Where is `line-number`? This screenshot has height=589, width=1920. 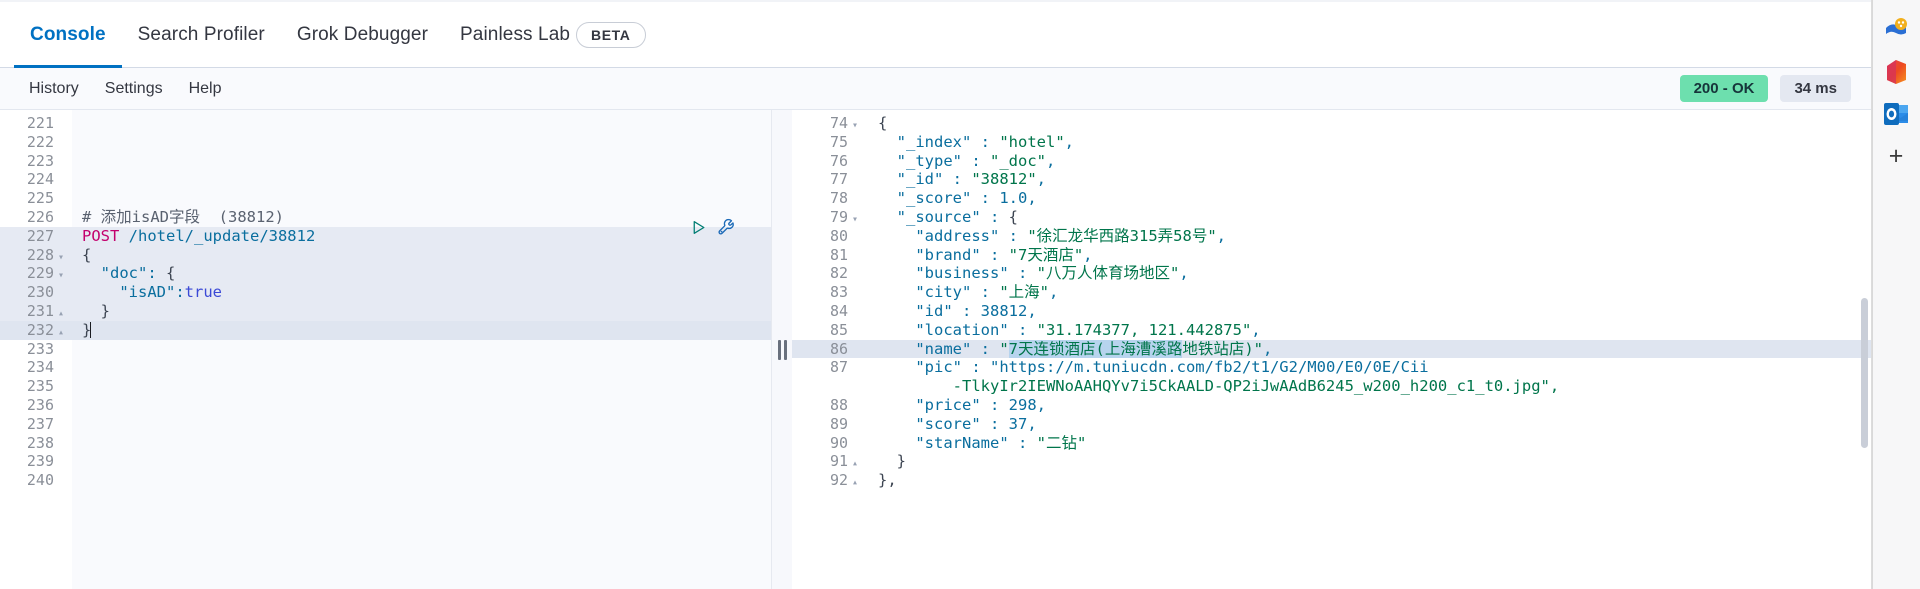 line-number is located at coordinates (830, 386).